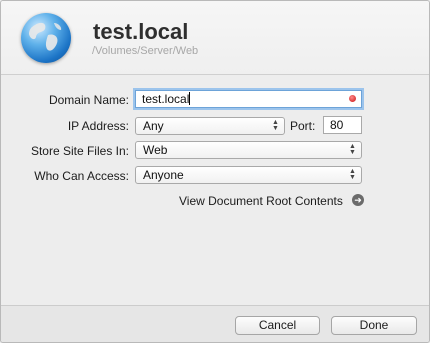  I want to click on who-can-access-value: Anyone, so click(163, 175).